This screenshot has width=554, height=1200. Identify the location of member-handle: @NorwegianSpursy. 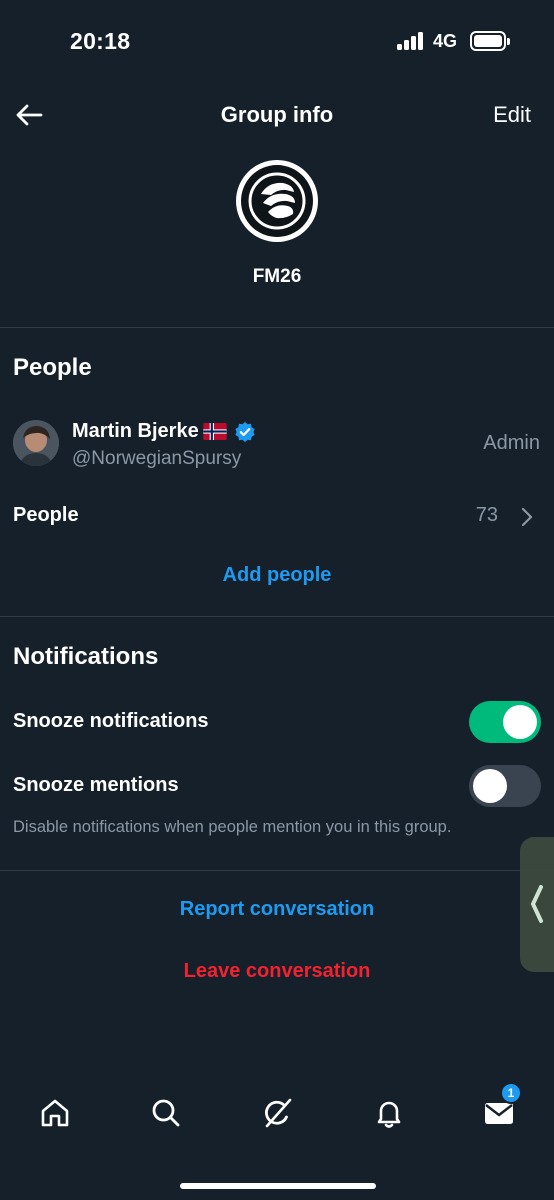
(157, 458).